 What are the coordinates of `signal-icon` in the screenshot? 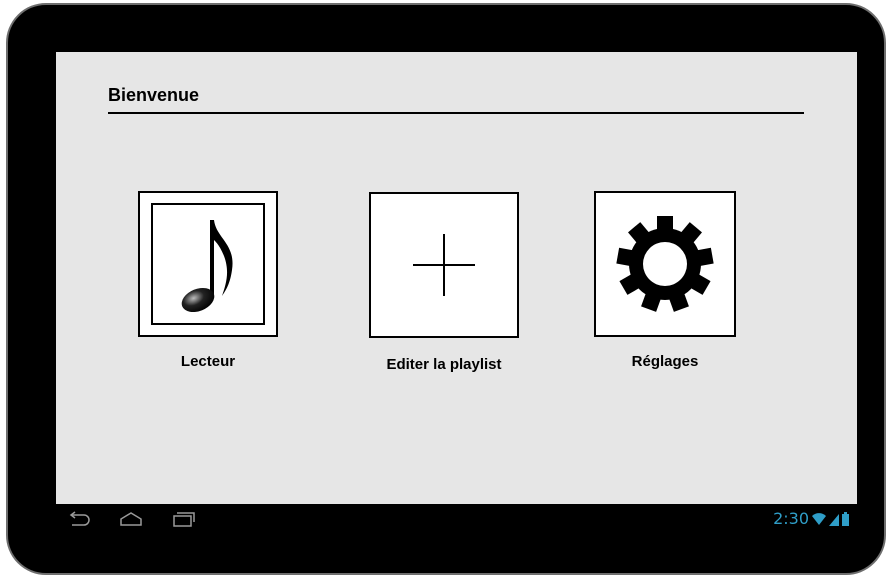 It's located at (834, 519).